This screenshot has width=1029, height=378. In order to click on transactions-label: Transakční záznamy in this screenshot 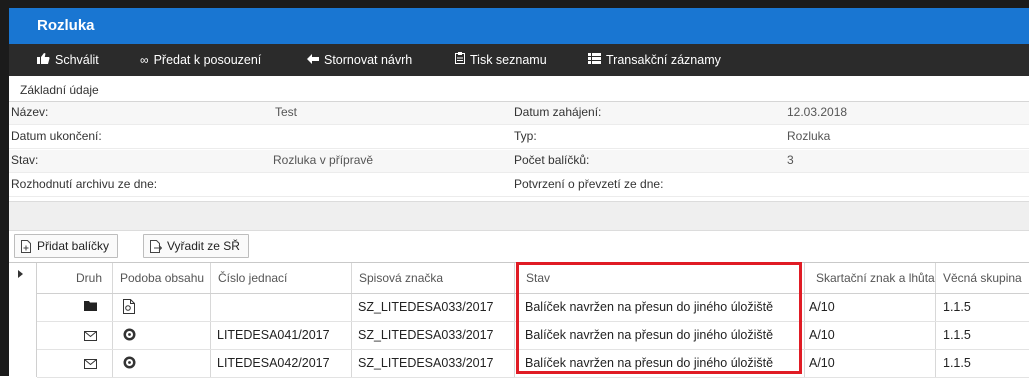, I will do `click(663, 60)`.